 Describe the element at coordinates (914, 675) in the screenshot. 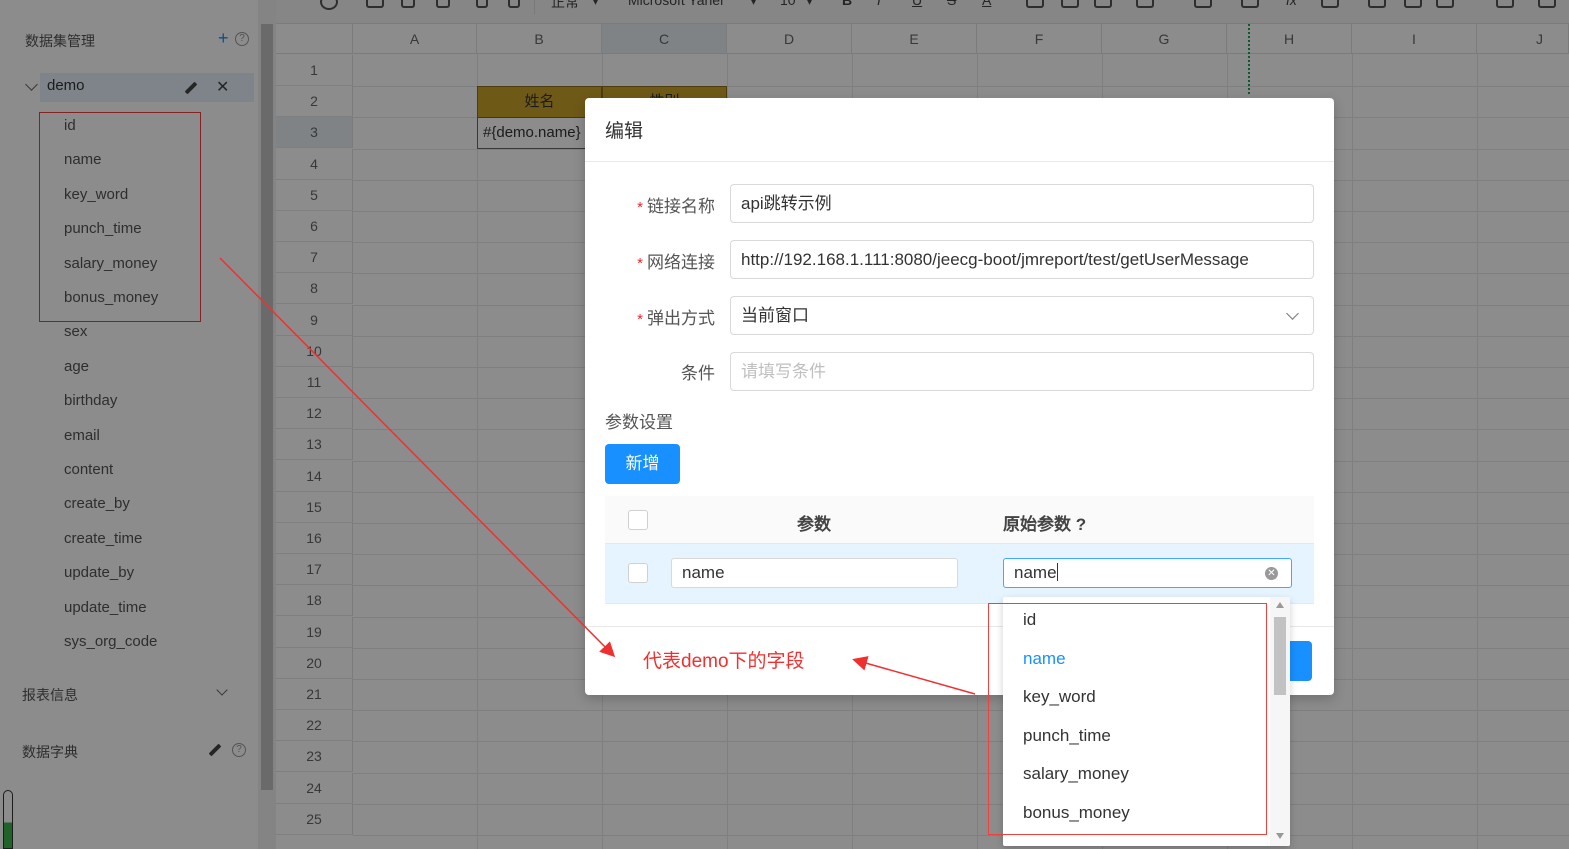

I see `arrow-from-options` at that location.